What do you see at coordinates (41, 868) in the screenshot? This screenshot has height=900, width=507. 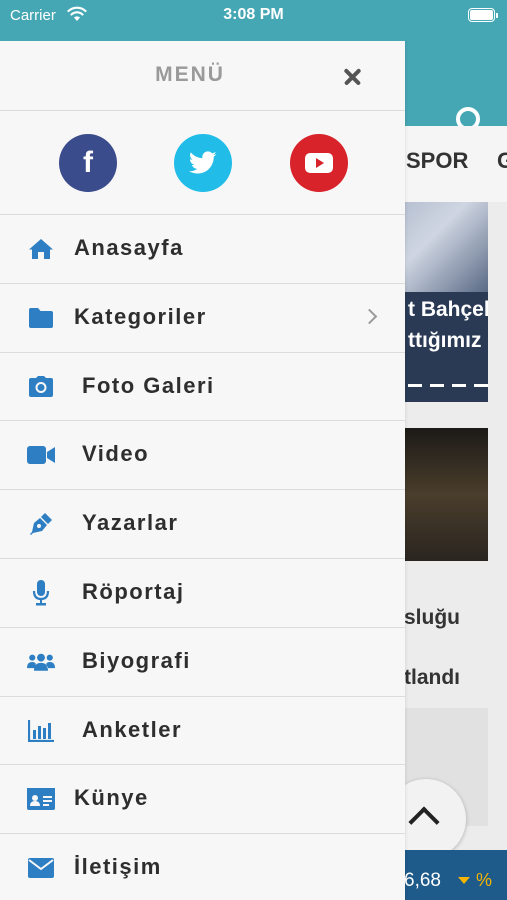 I see `envelope-icon` at bounding box center [41, 868].